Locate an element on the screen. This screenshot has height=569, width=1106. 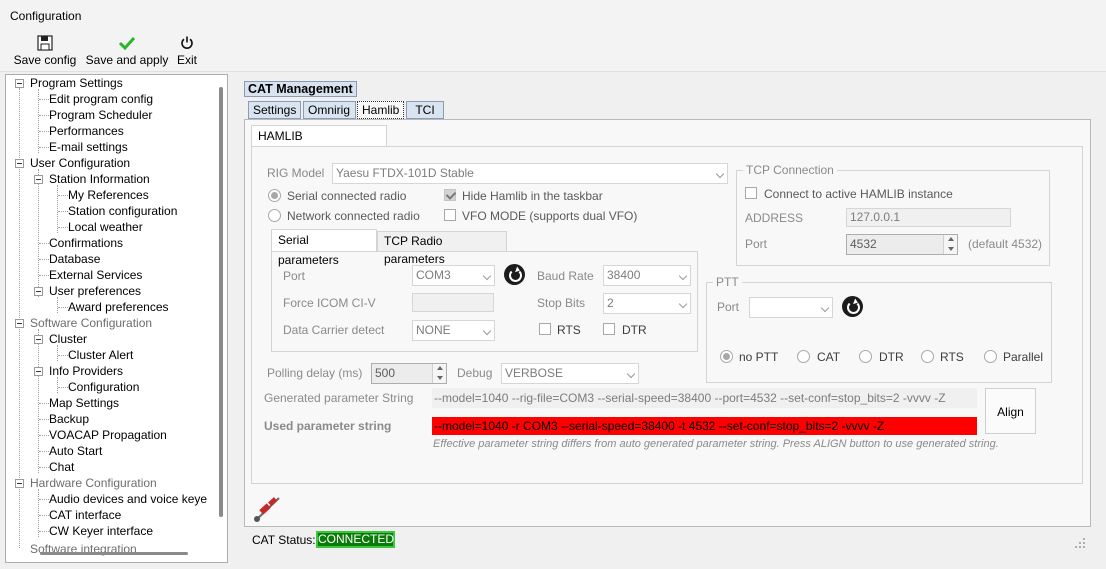
tree-item: Auto Start is located at coordinates (75, 451).